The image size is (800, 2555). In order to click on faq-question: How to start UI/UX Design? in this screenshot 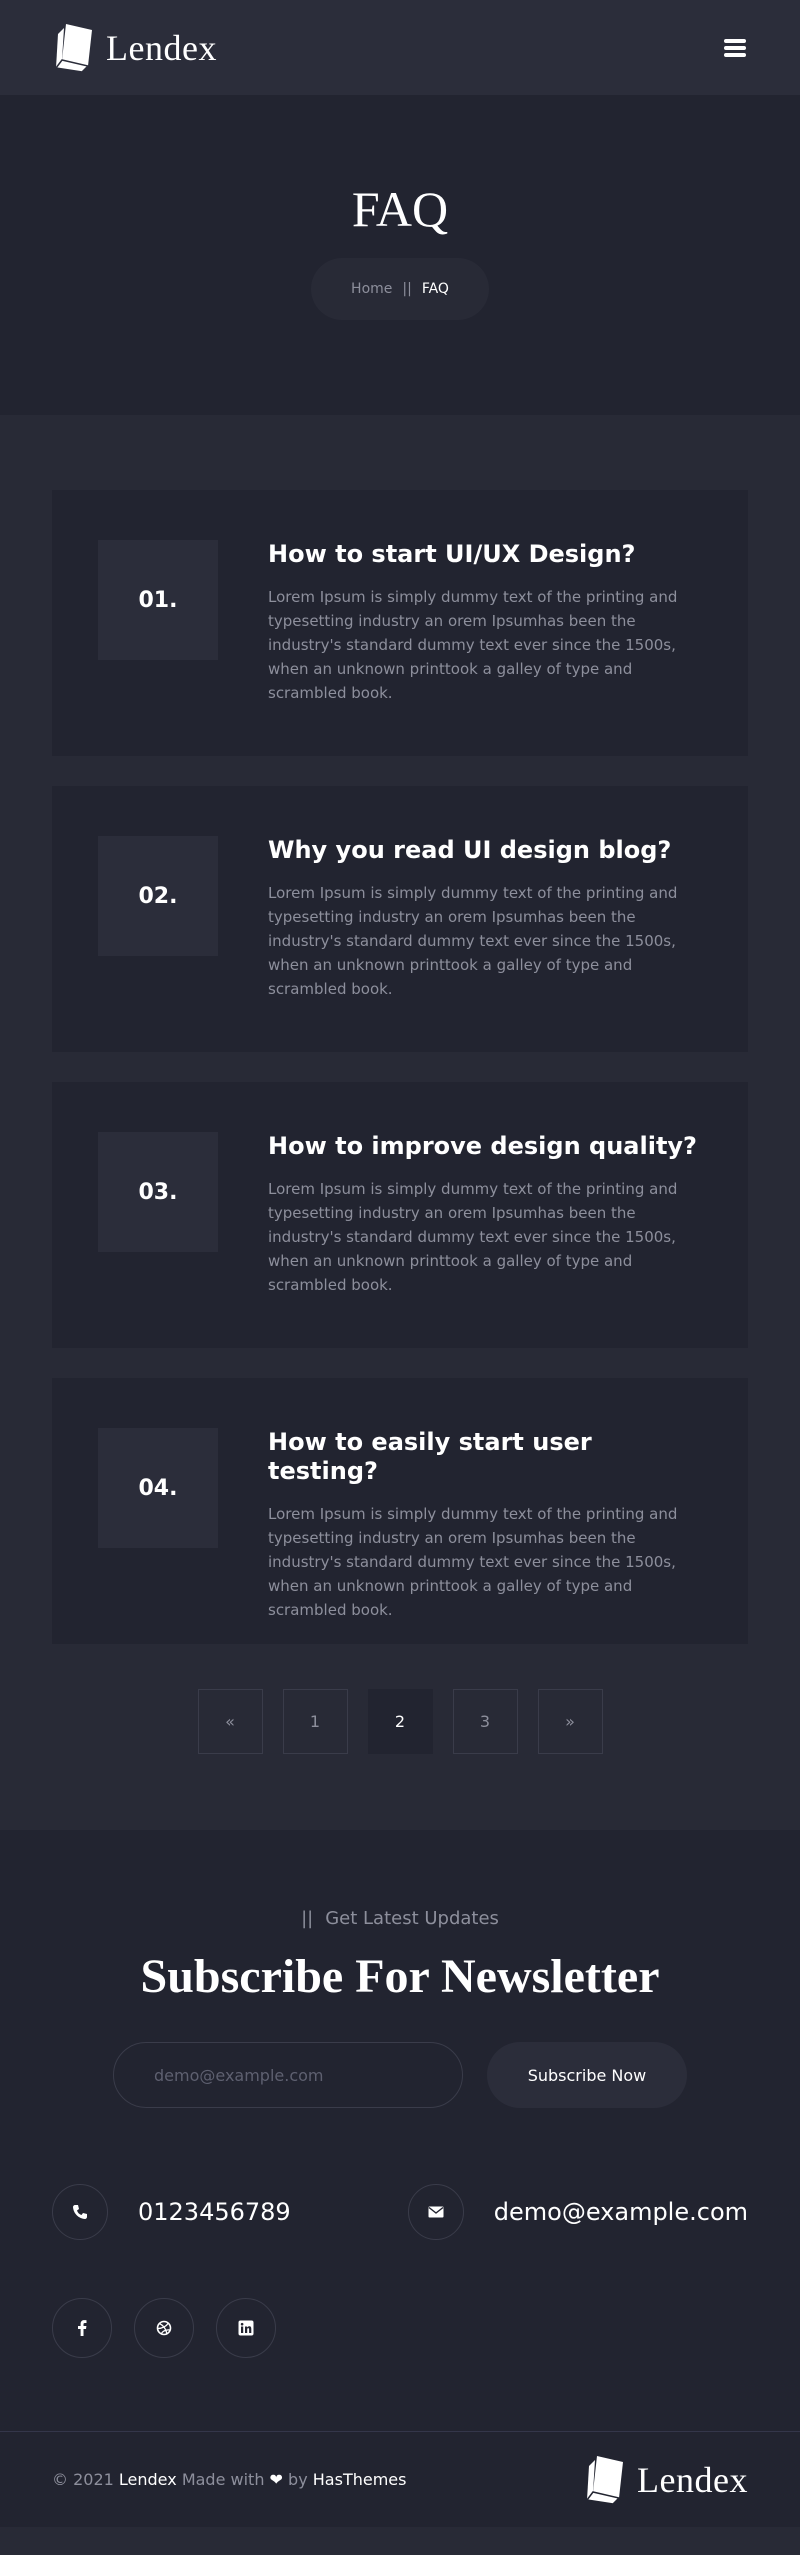, I will do `click(452, 554)`.